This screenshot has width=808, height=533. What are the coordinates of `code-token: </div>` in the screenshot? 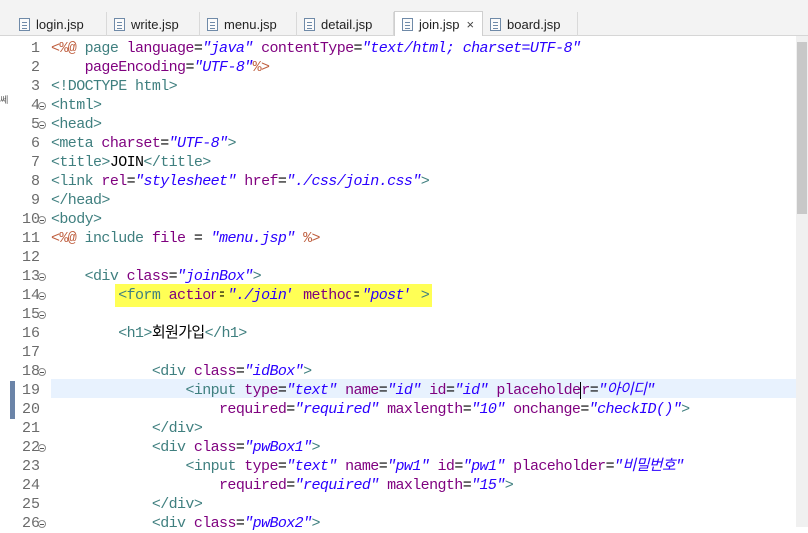 It's located at (177, 504).